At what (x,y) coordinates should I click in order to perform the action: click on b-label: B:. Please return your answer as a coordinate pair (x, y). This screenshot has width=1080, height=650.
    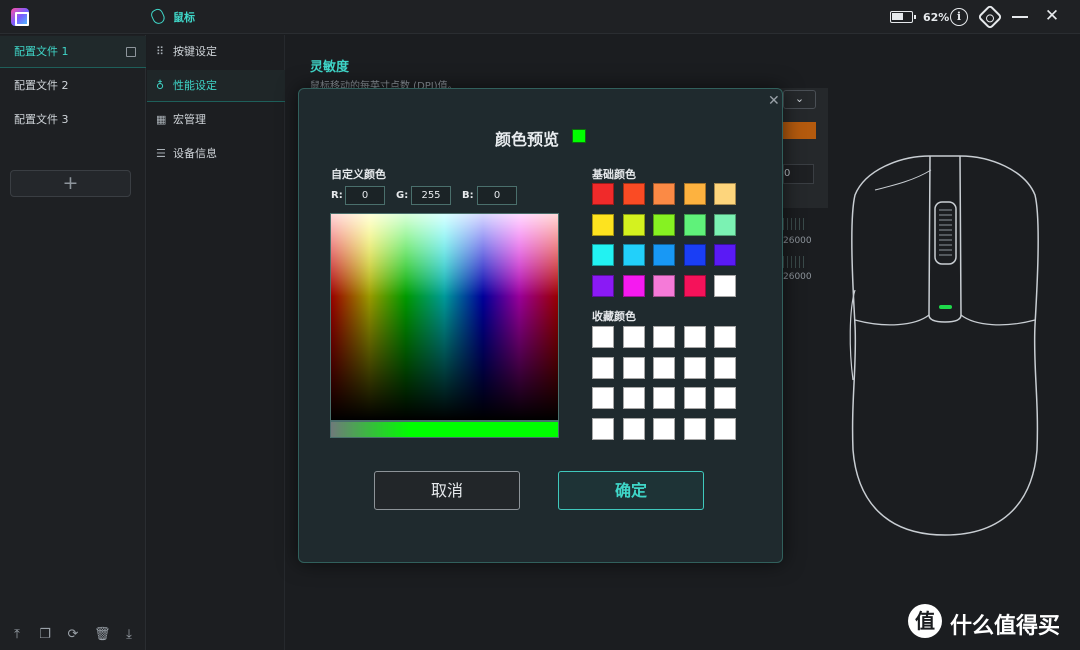
    Looking at the image, I should click on (468, 195).